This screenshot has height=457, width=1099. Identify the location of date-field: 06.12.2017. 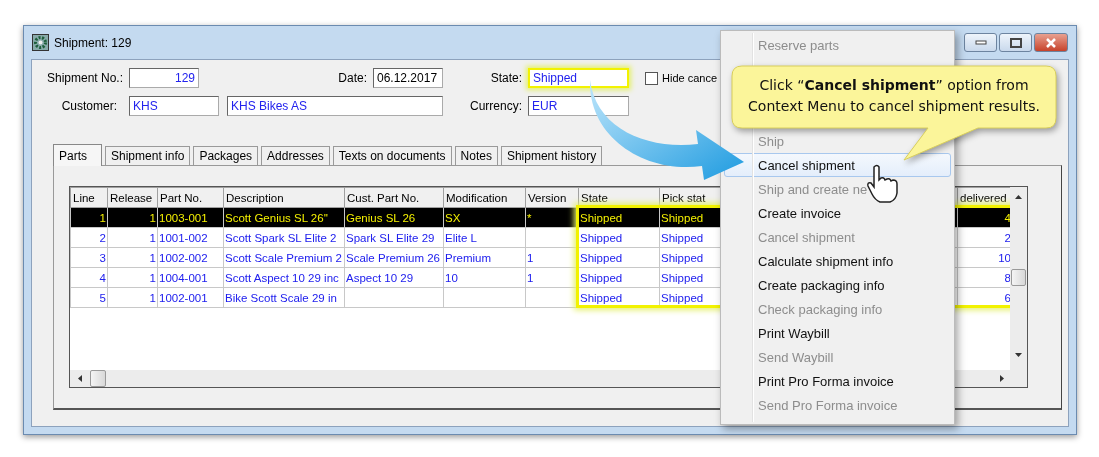
(408, 78).